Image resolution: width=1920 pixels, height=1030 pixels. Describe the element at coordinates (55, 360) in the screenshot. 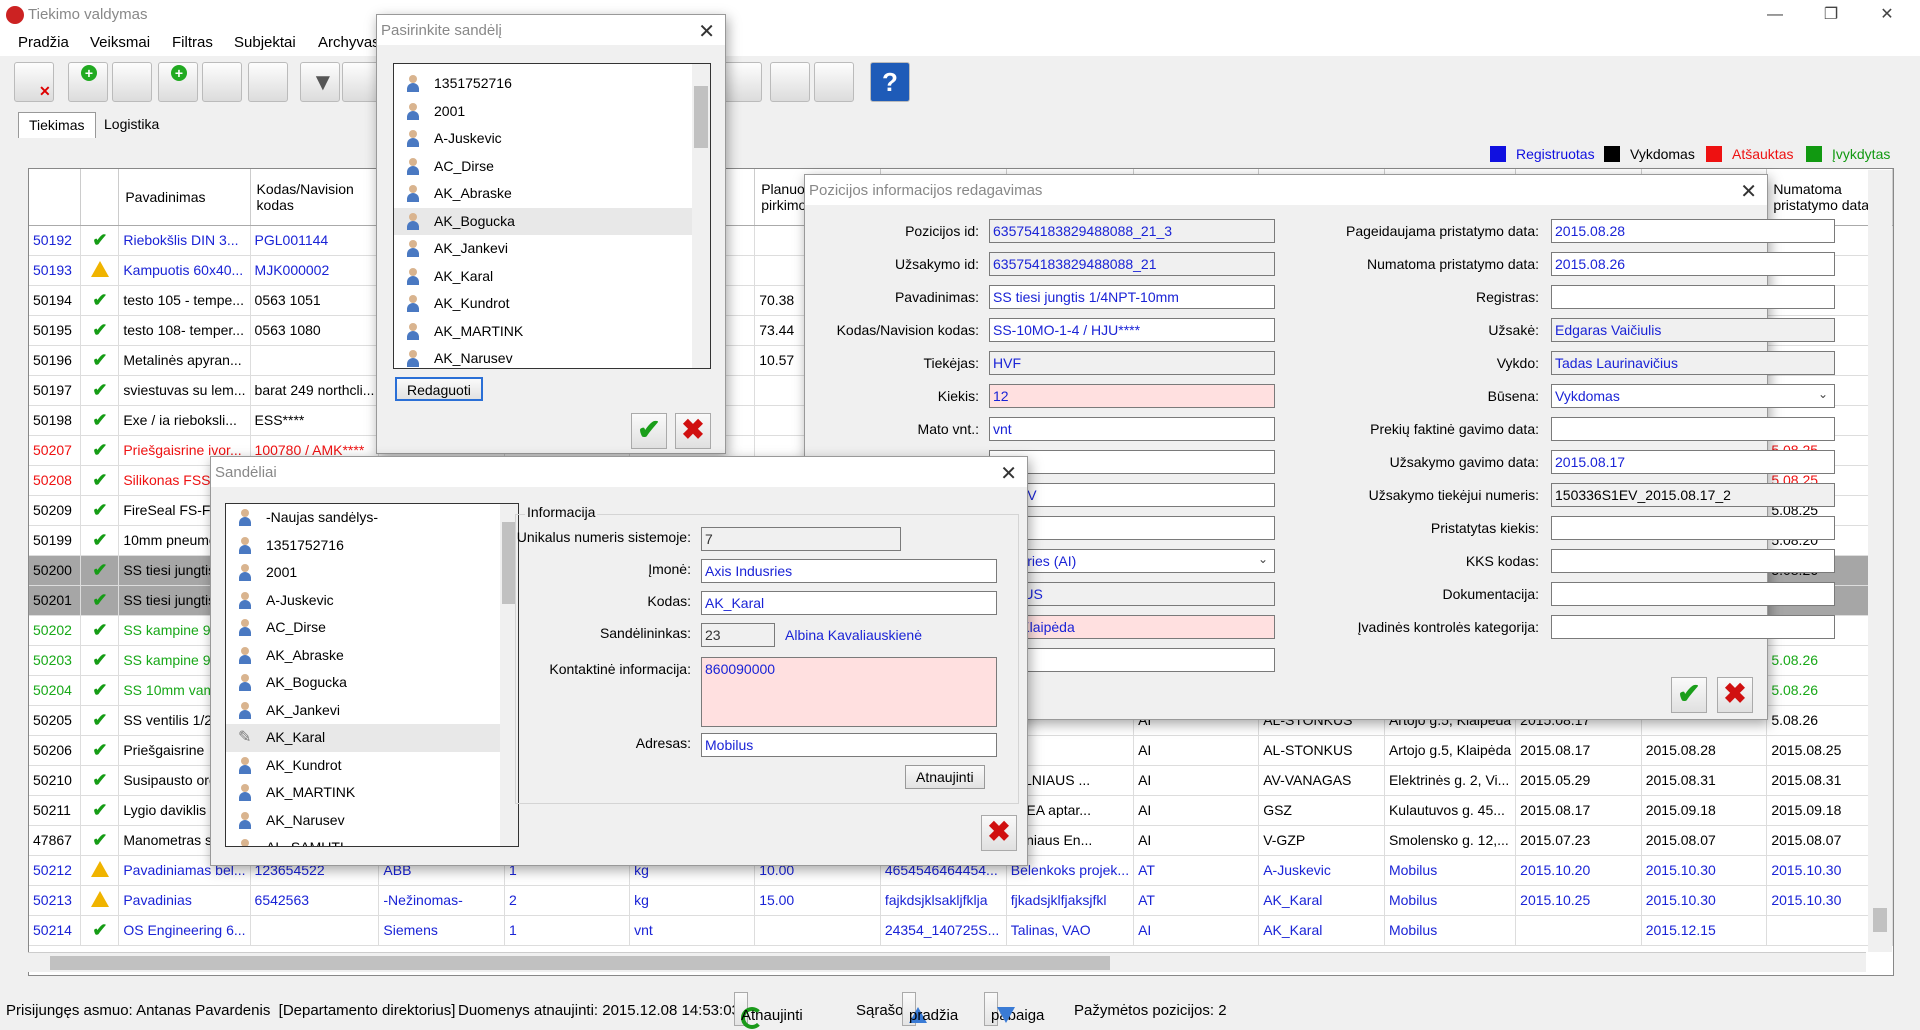

I see `cell-id: 50196` at that location.